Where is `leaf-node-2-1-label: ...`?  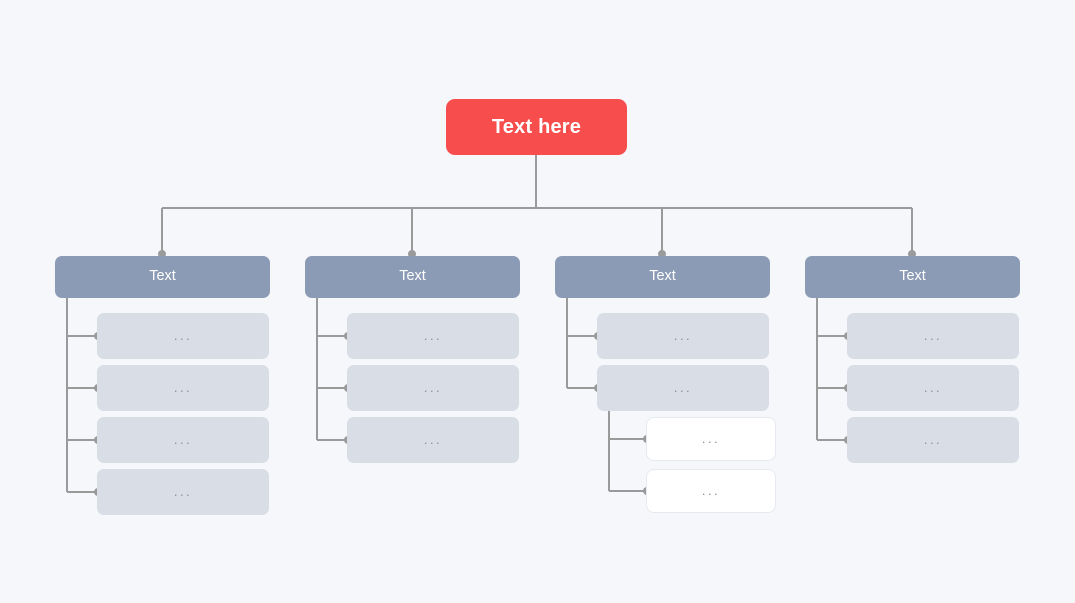 leaf-node-2-1-label: ... is located at coordinates (433, 335).